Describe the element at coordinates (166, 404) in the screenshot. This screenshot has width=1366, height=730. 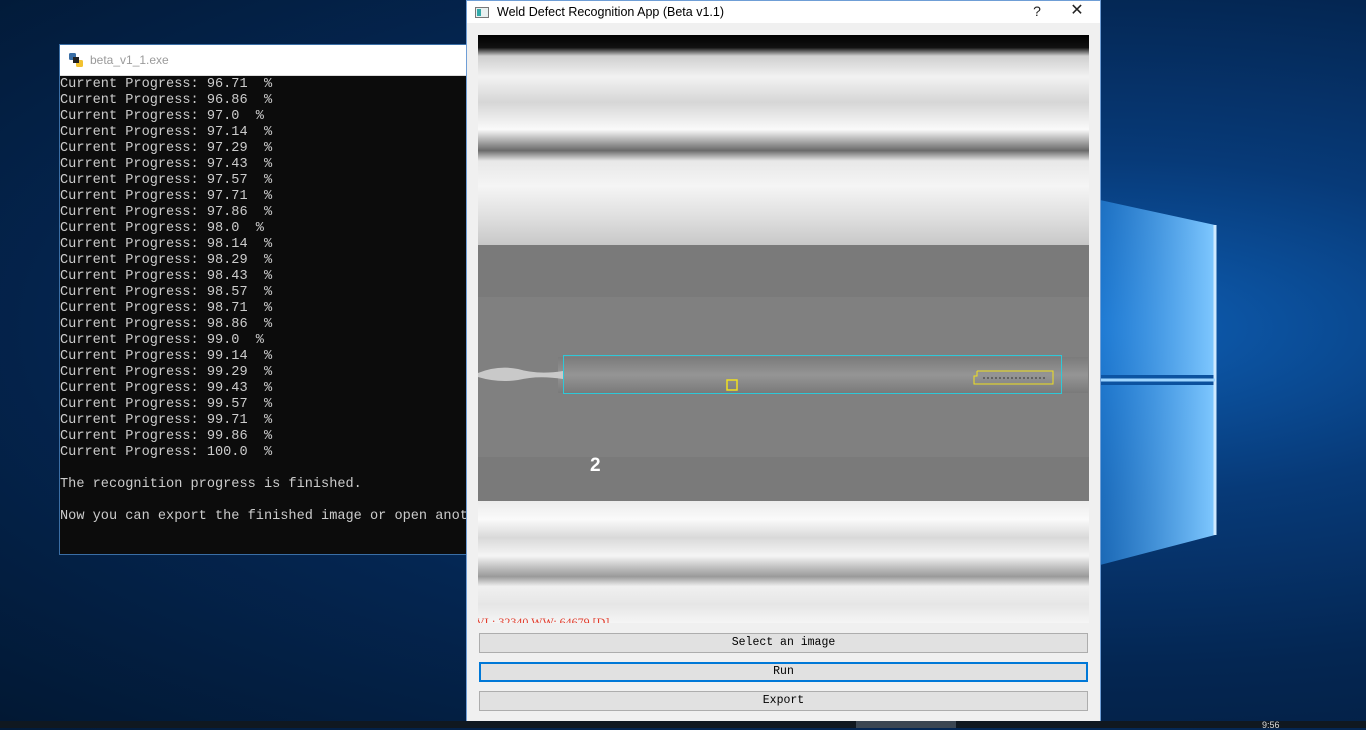
I see `console-line: Current Progress: 99.57 %` at that location.